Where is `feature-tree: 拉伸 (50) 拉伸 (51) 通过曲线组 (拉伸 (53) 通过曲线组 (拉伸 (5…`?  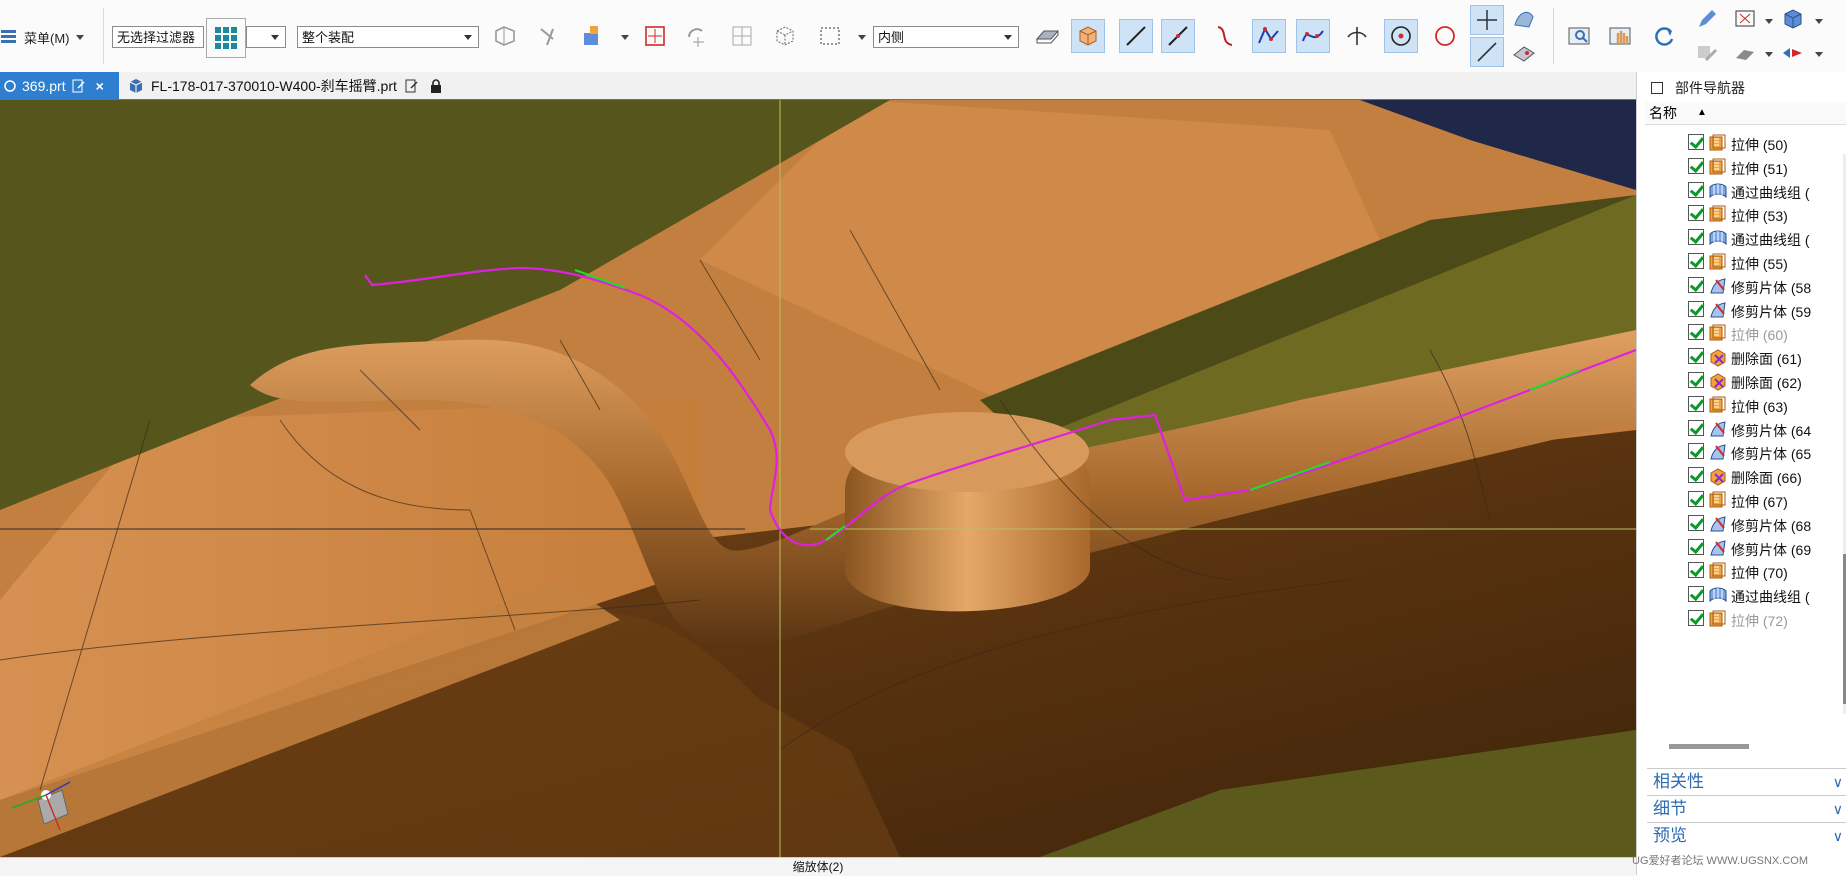 feature-tree: 拉伸 (50) 拉伸 (51) 通过曲线组 (拉伸 (53) 通过曲线组 (拉伸 (5… is located at coordinates (1738, 460).